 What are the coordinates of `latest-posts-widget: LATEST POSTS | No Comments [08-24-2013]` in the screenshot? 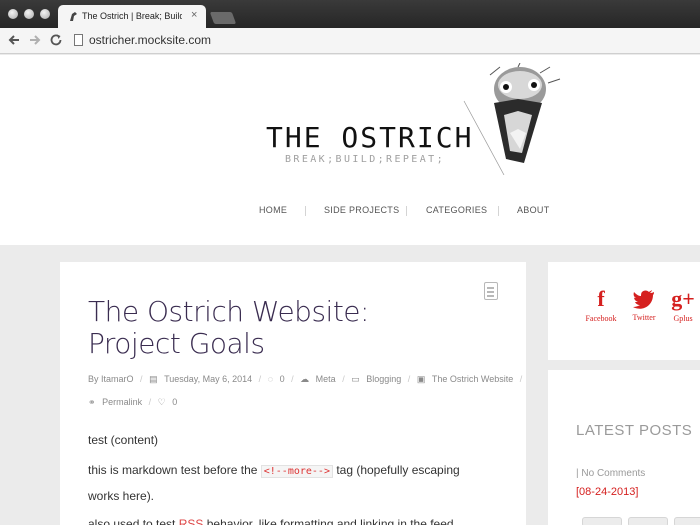 It's located at (624, 447).